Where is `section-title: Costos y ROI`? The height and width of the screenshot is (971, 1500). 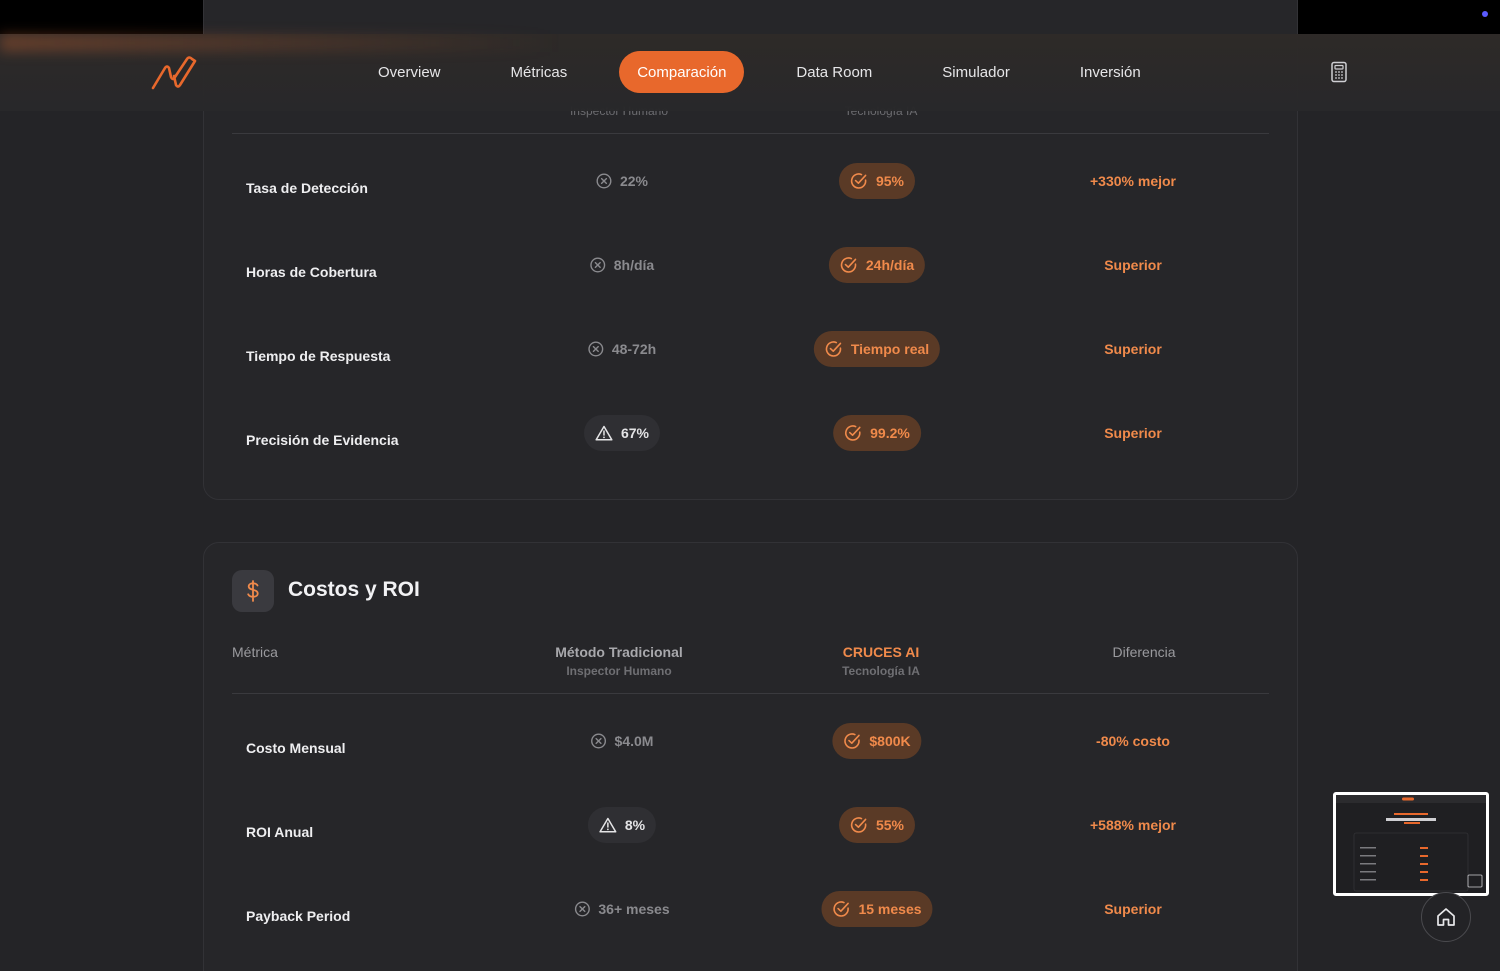
section-title: Costos y ROI is located at coordinates (354, 589).